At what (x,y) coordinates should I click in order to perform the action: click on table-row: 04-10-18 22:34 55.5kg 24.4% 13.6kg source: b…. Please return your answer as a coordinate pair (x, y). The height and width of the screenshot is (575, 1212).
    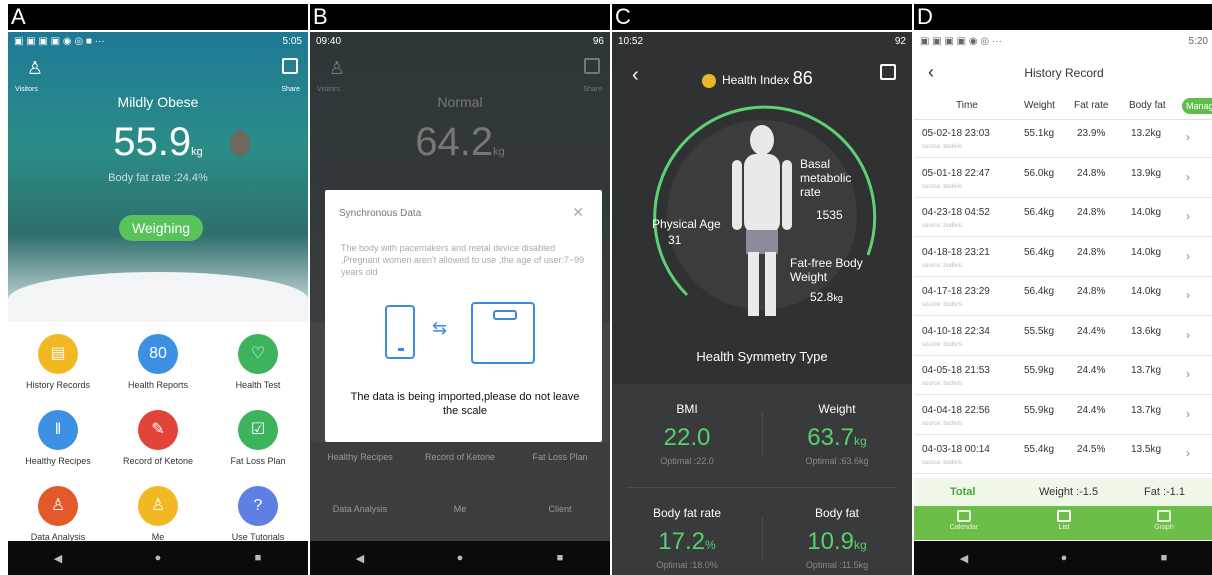
    Looking at the image, I should click on (1063, 337).